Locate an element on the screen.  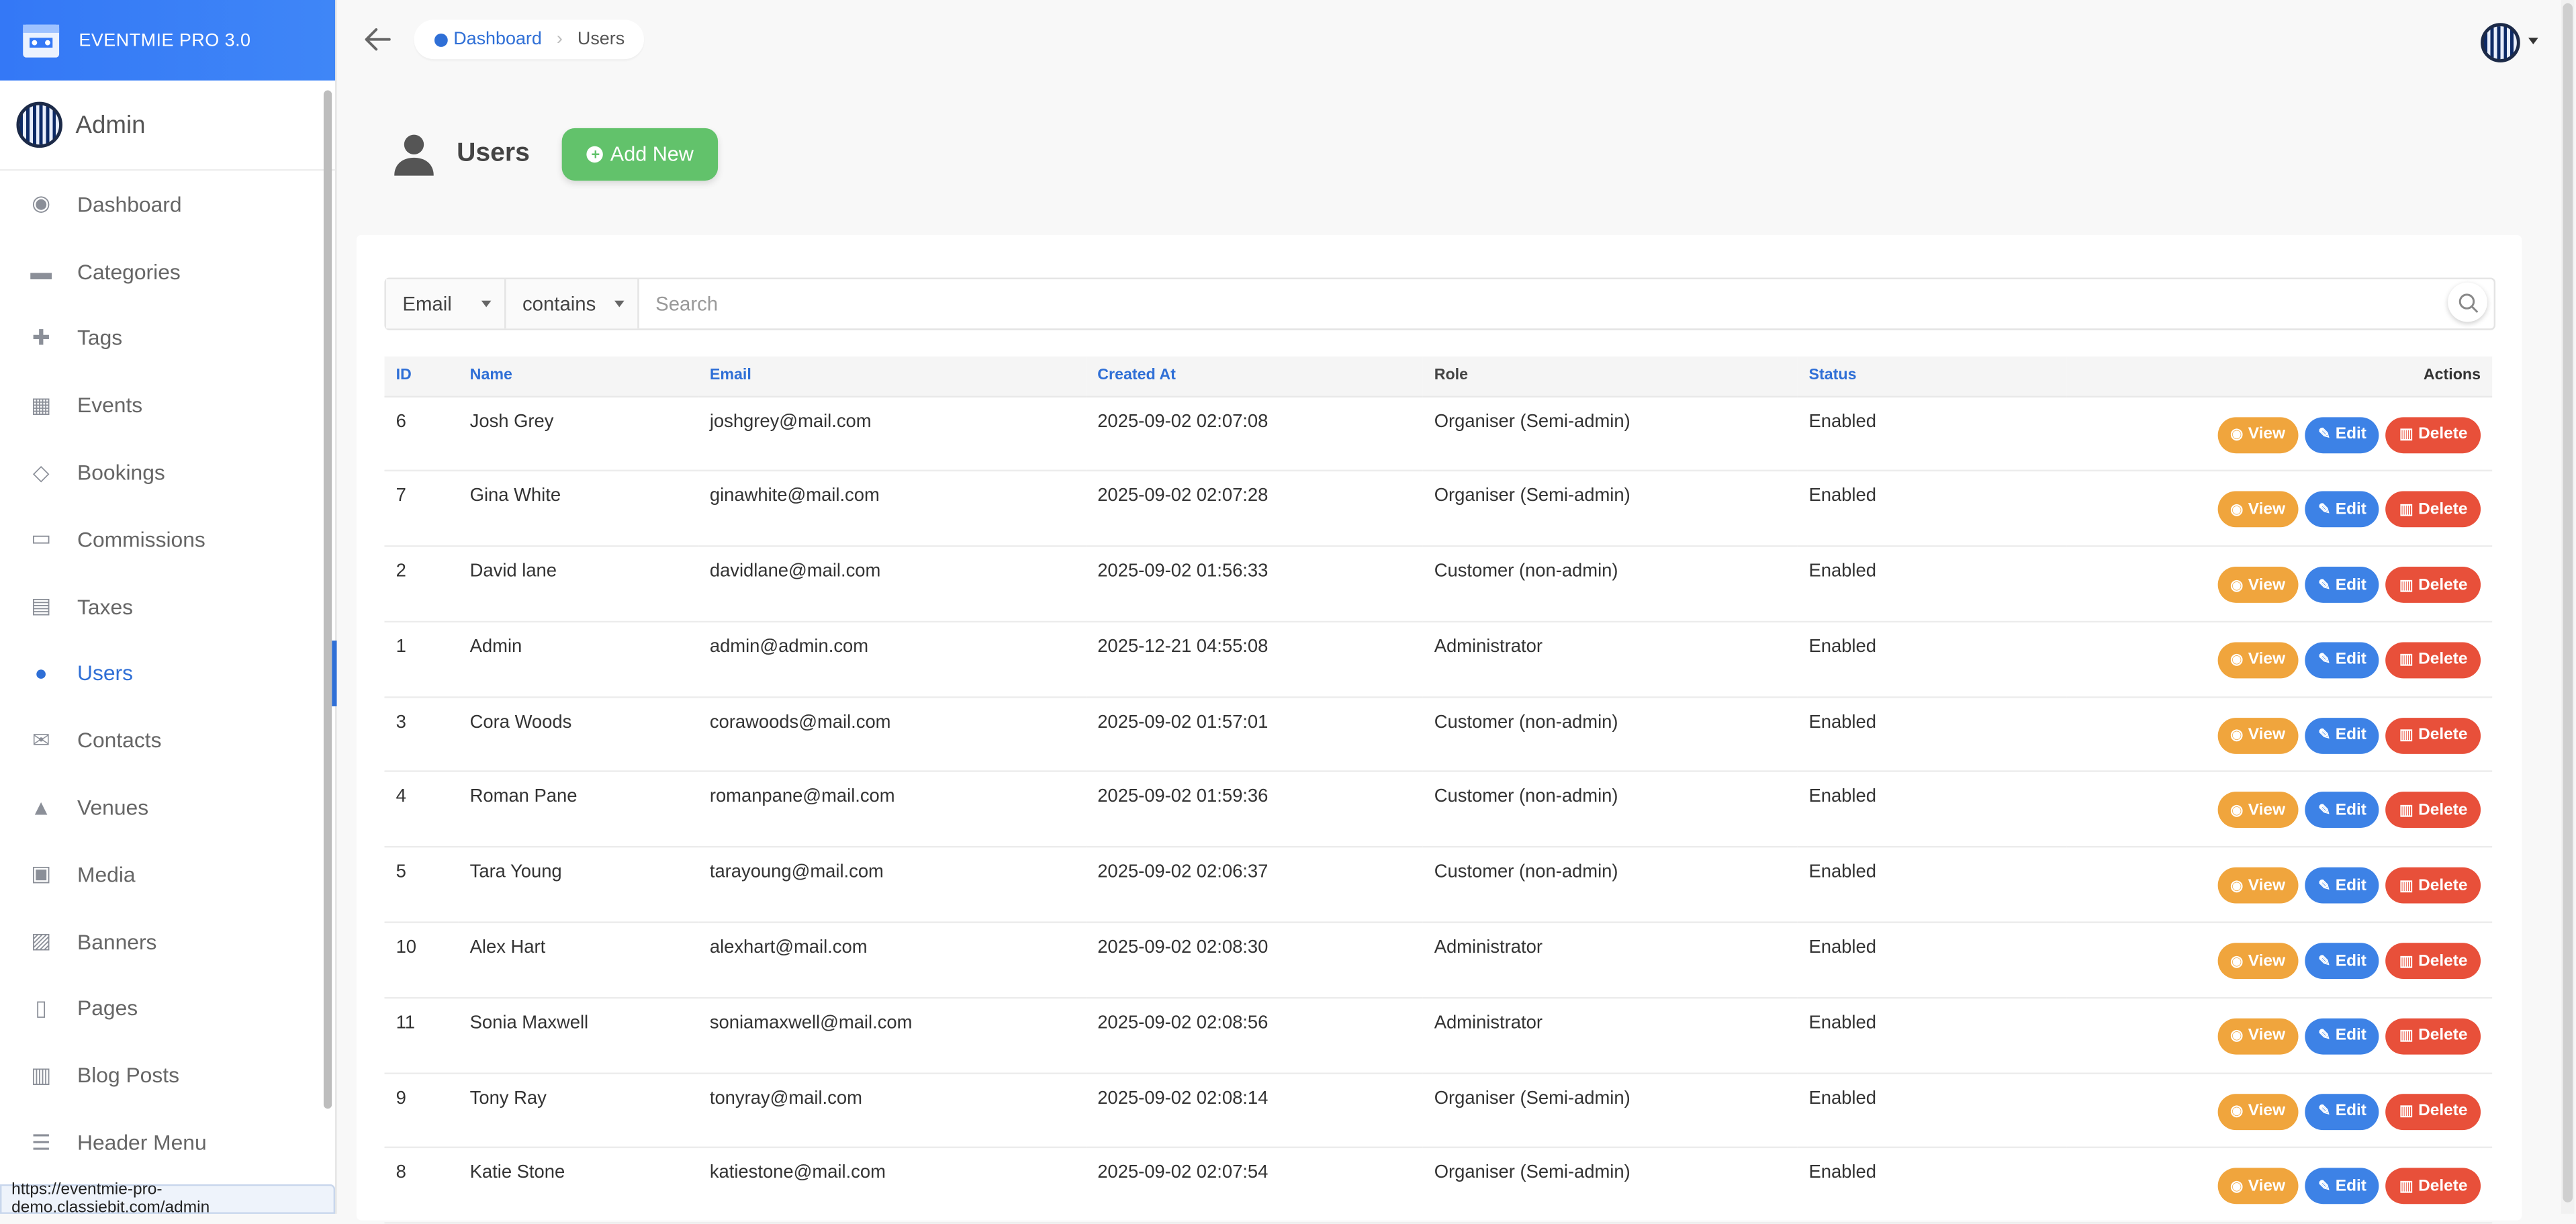
search-button is located at coordinates (2467, 302).